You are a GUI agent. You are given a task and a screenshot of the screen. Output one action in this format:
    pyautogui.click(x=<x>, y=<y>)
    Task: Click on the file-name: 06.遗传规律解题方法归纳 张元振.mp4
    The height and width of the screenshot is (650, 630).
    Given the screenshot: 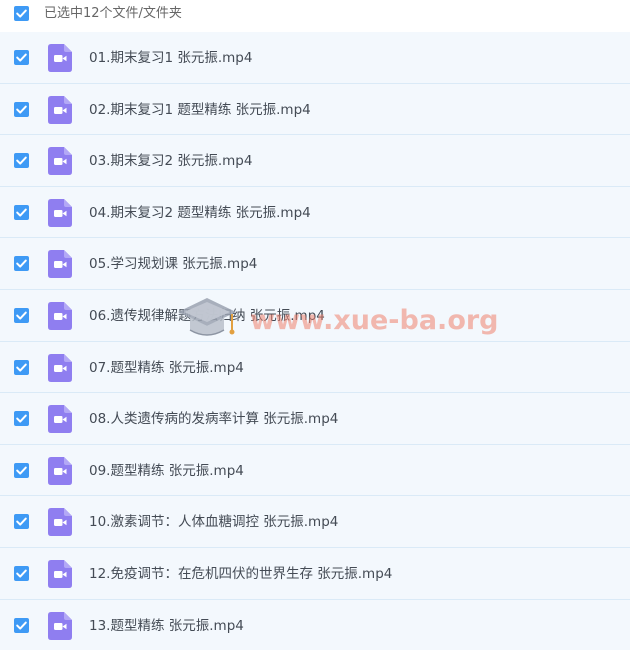 What is the action you would take?
    pyautogui.click(x=207, y=315)
    